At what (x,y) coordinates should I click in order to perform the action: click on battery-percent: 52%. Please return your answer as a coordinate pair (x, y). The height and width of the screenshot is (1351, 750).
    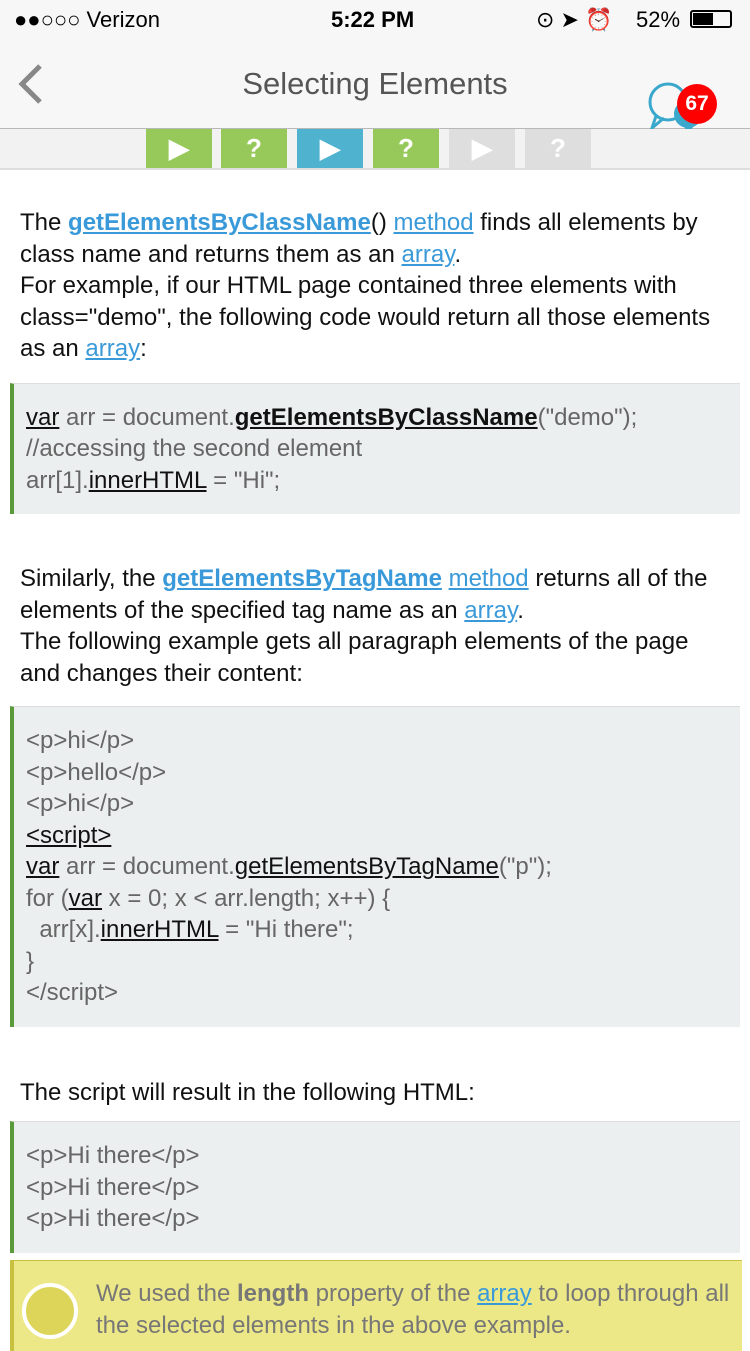
    Looking at the image, I should click on (658, 19).